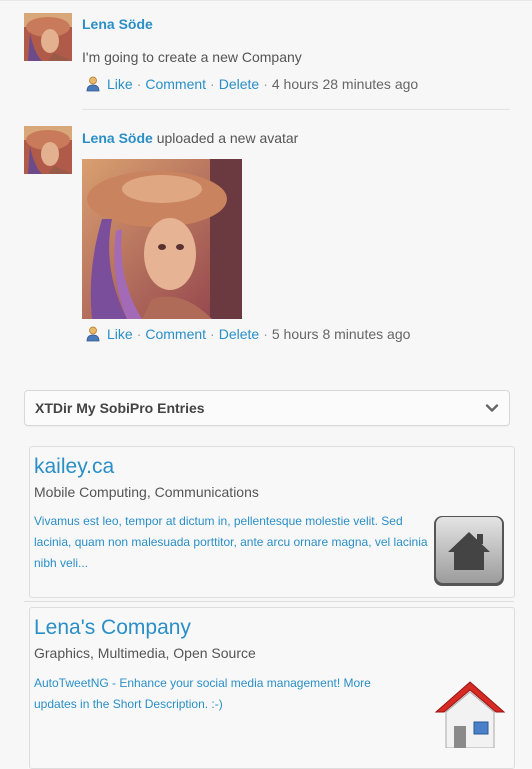 This screenshot has width=532, height=769. I want to click on activity-message: I'm going to create a new Company, so click(192, 57).